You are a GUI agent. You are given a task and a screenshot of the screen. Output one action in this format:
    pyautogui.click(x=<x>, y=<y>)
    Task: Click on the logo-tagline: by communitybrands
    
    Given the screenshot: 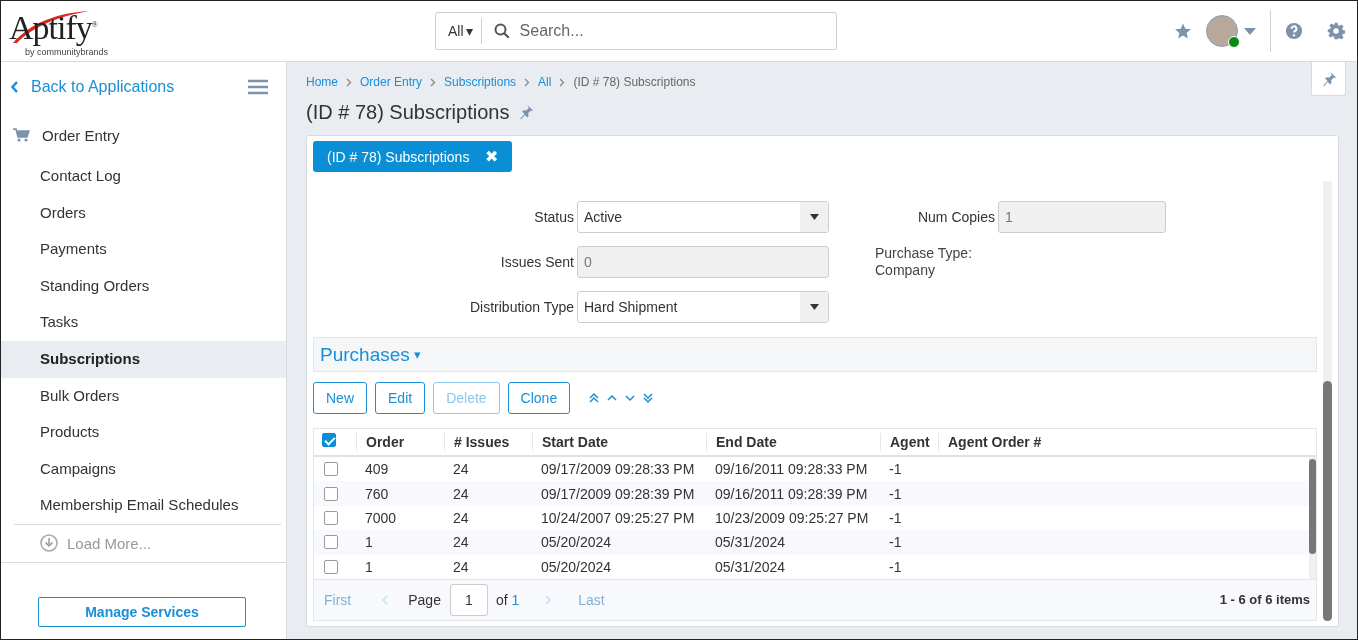 What is the action you would take?
    pyautogui.click(x=67, y=52)
    